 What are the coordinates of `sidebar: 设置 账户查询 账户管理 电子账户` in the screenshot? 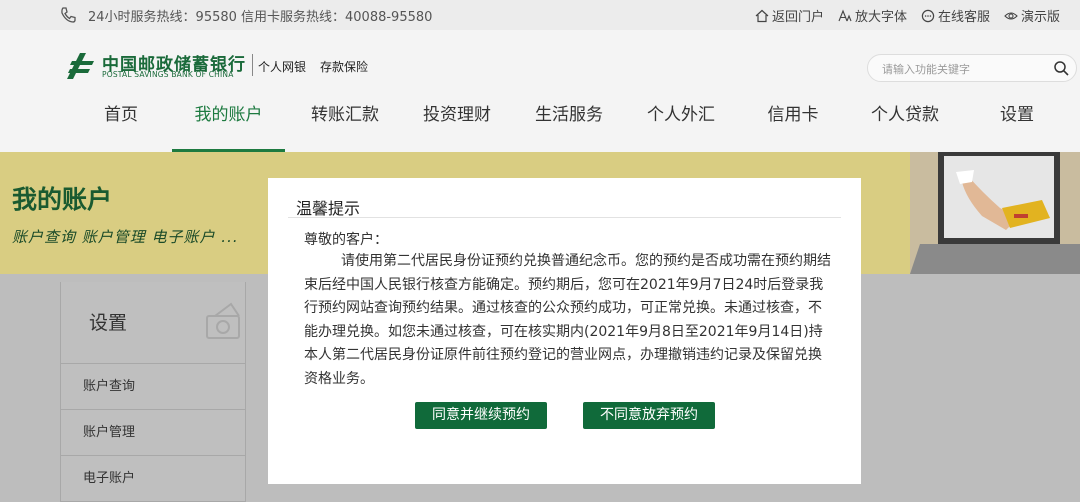 It's located at (153, 392).